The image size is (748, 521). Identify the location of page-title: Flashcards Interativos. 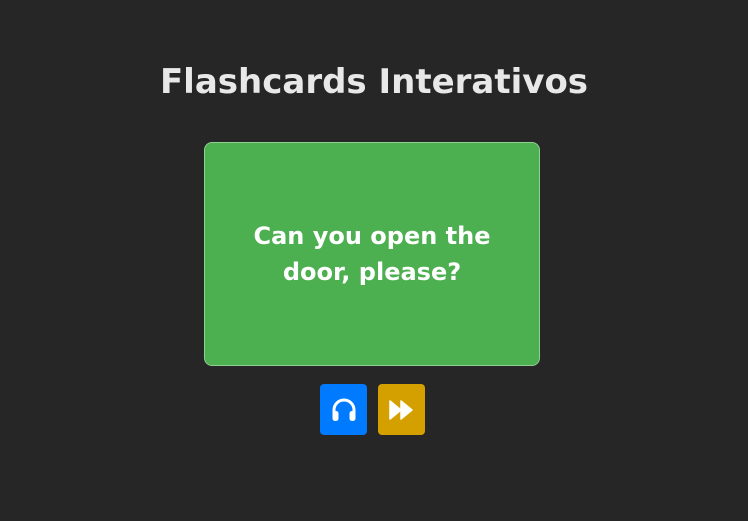
(374, 82).